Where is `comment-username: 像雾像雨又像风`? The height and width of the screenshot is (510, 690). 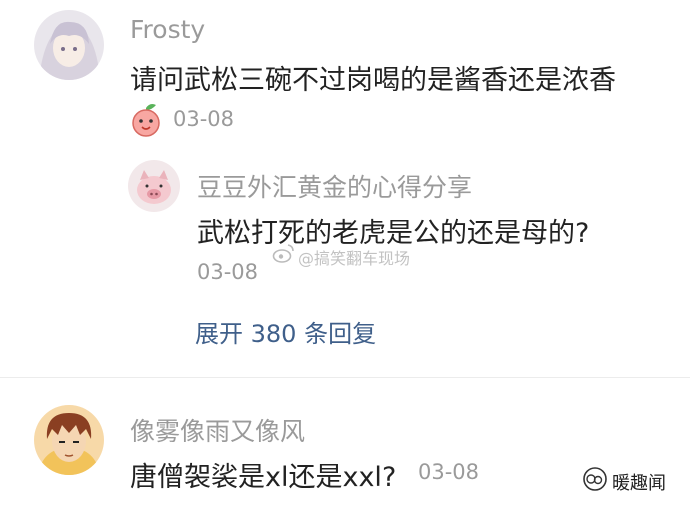 comment-username: 像雾像雨又像风 is located at coordinates (217, 430).